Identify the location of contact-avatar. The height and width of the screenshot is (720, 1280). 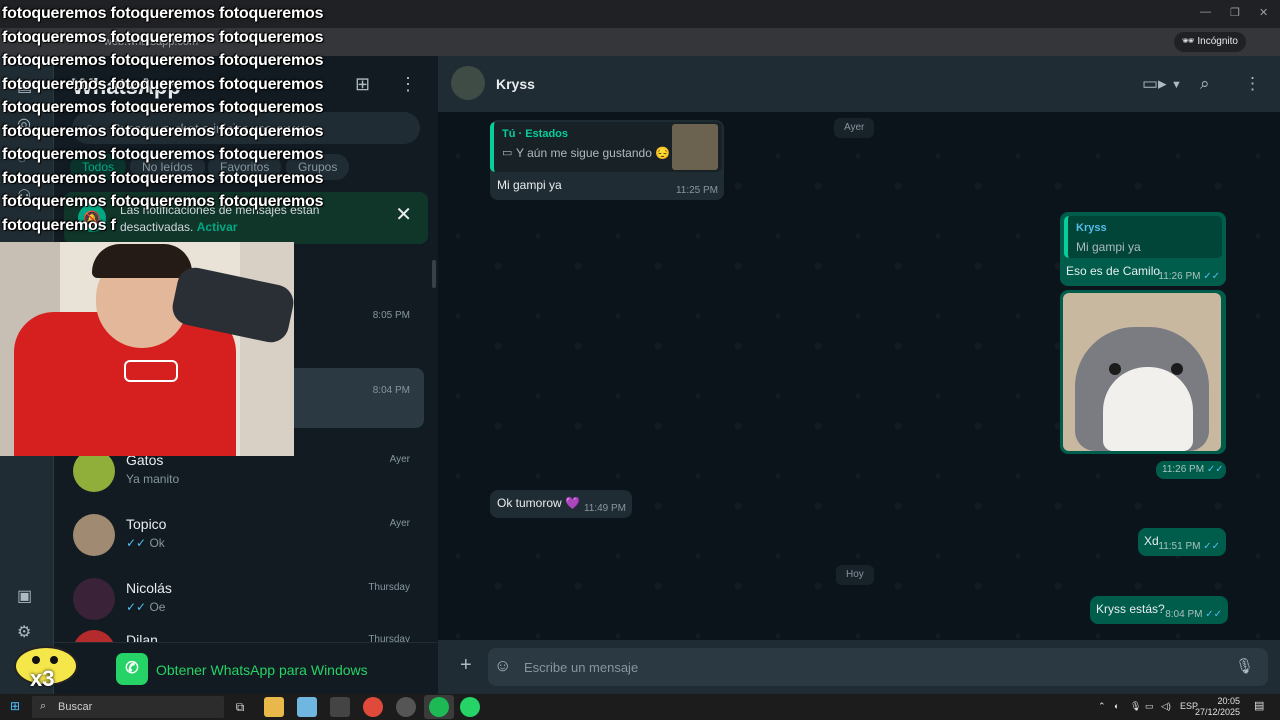
(468, 83).